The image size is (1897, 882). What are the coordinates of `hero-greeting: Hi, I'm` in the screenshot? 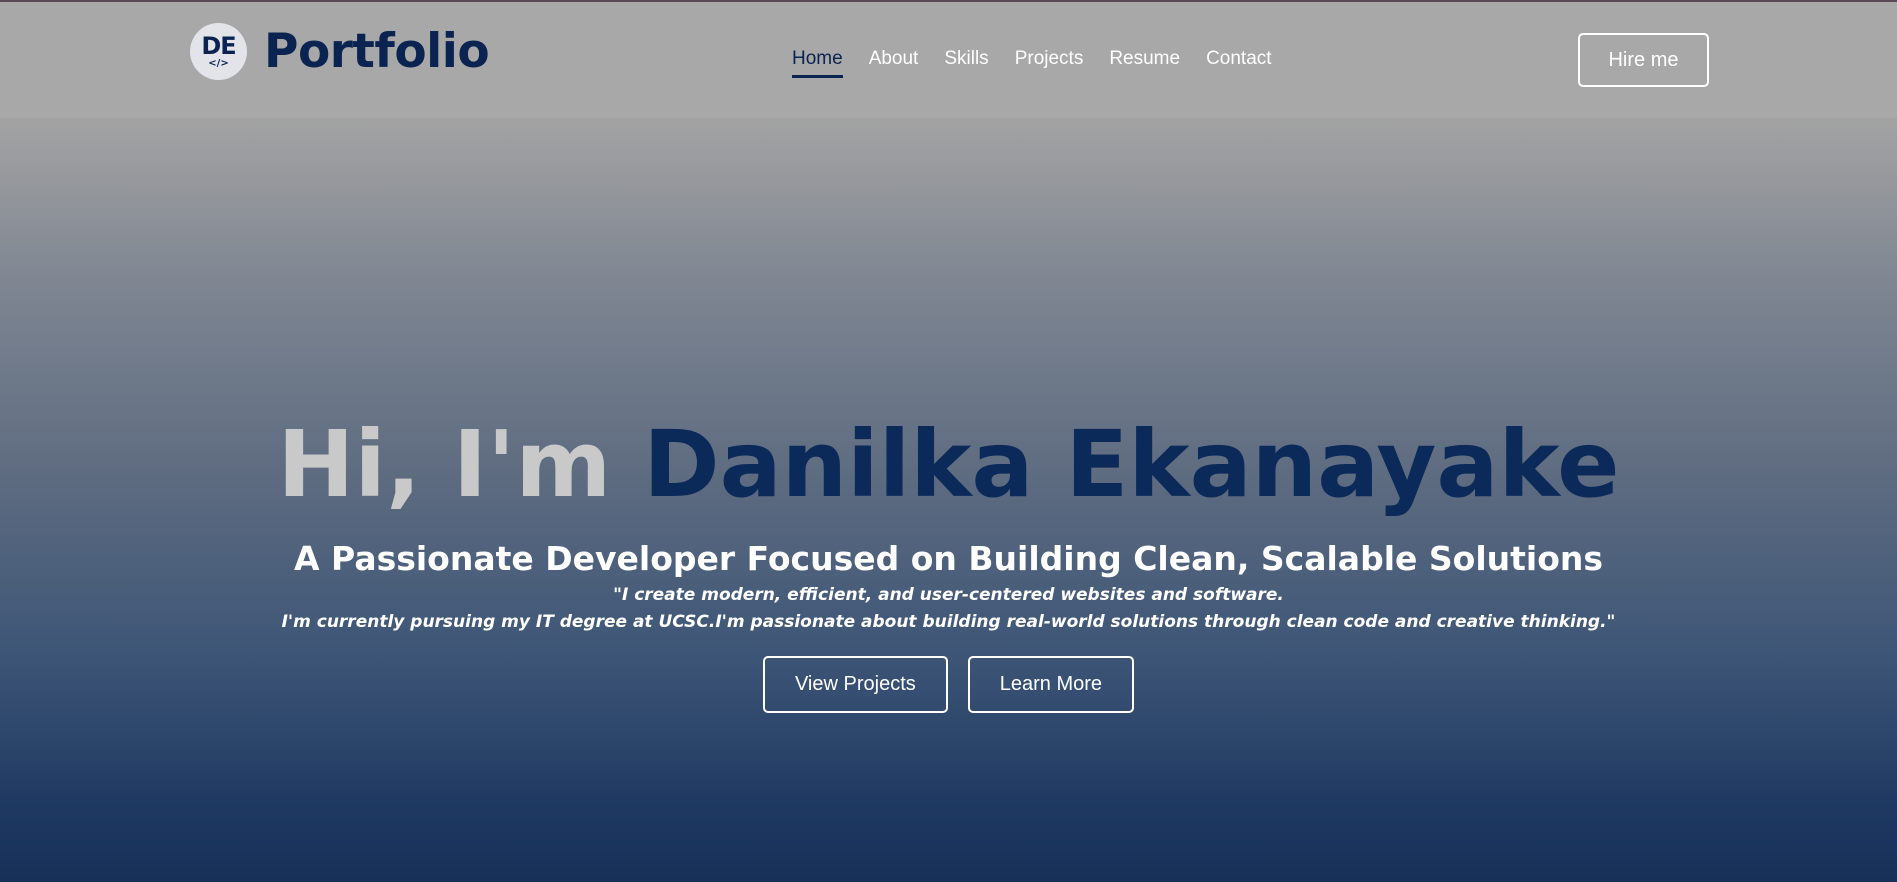 It's located at (444, 464).